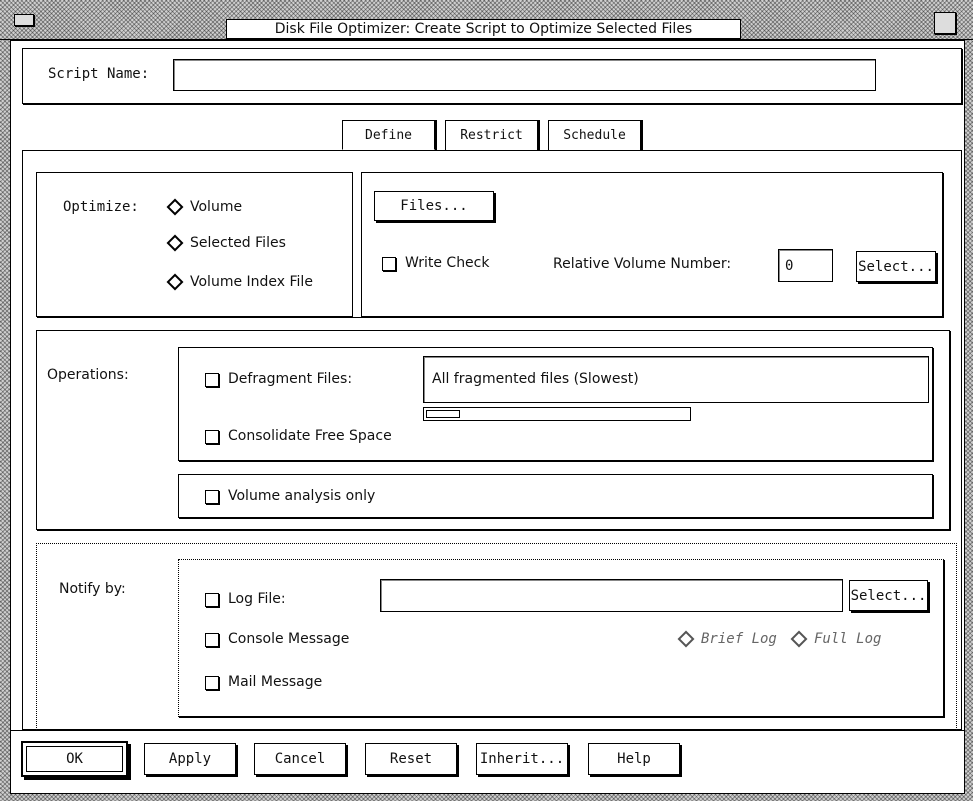  I want to click on volume-analysis-label: Volume analysis only, so click(302, 496).